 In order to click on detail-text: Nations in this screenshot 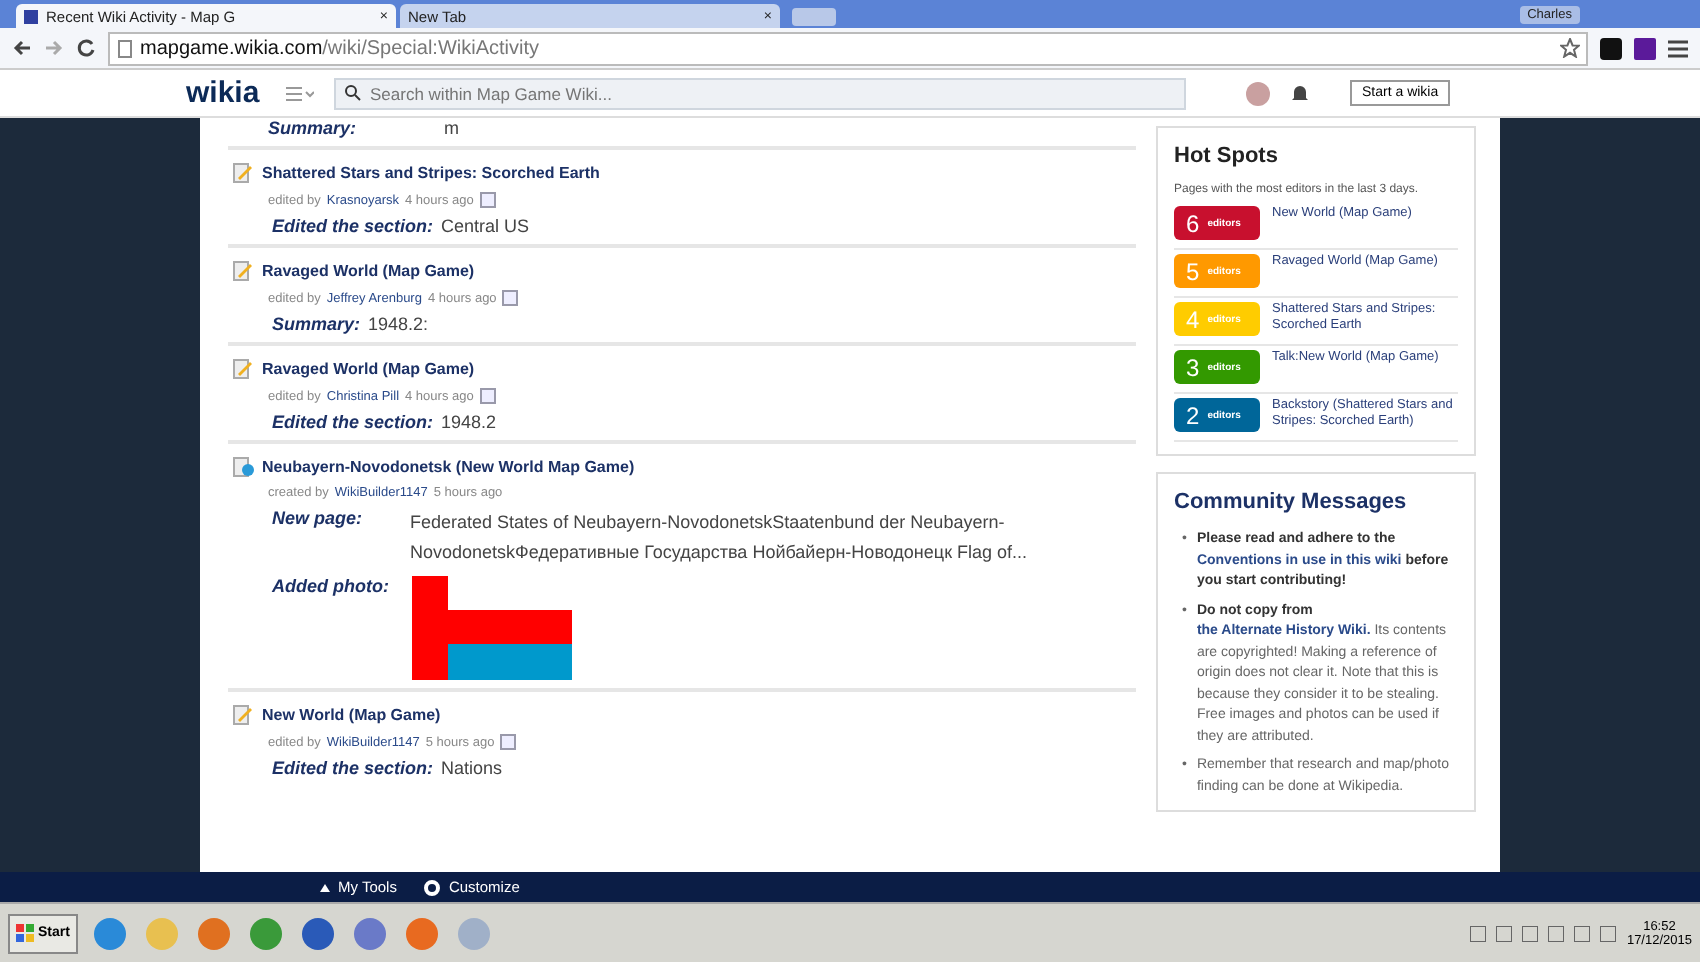, I will do `click(472, 768)`.